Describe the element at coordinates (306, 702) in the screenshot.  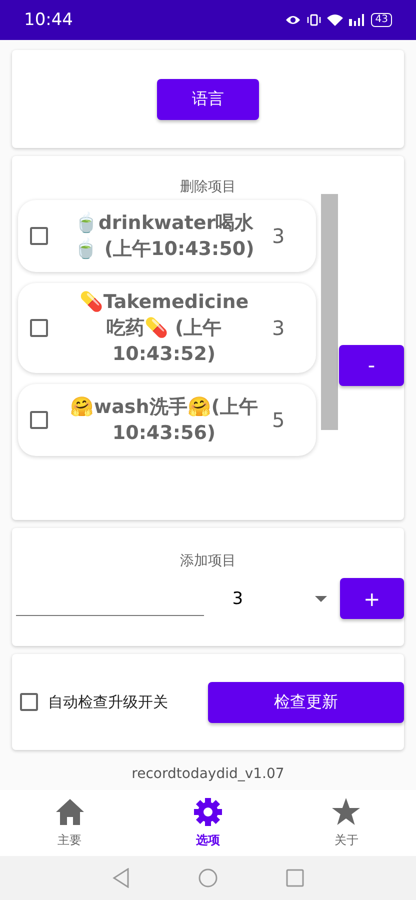
I see `check-update-button: 检查更新` at that location.